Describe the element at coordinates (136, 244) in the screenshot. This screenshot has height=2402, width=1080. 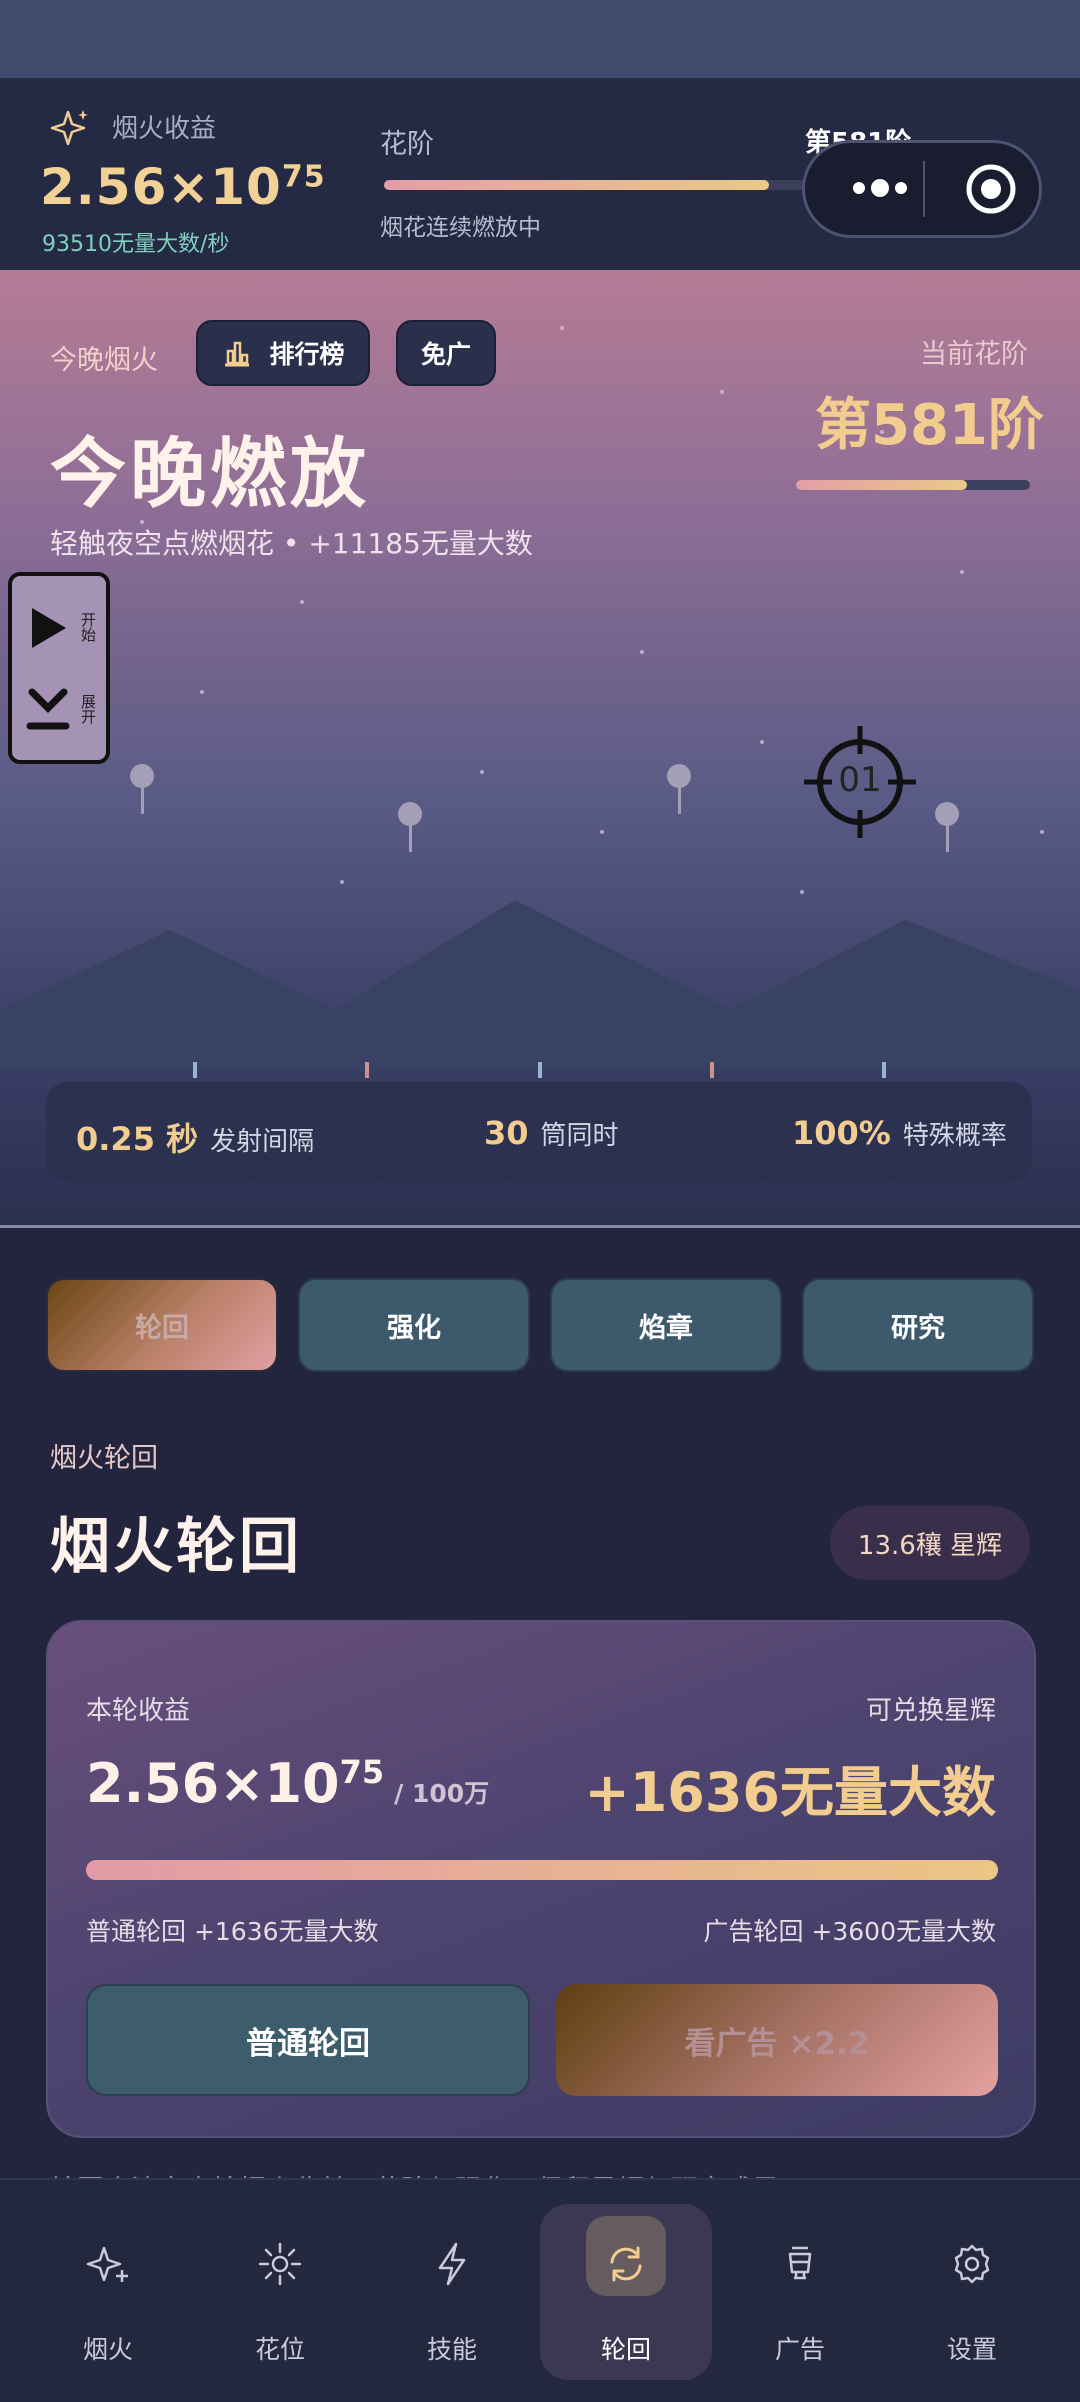
I see `income-rate: 93510无量大数/秒` at that location.